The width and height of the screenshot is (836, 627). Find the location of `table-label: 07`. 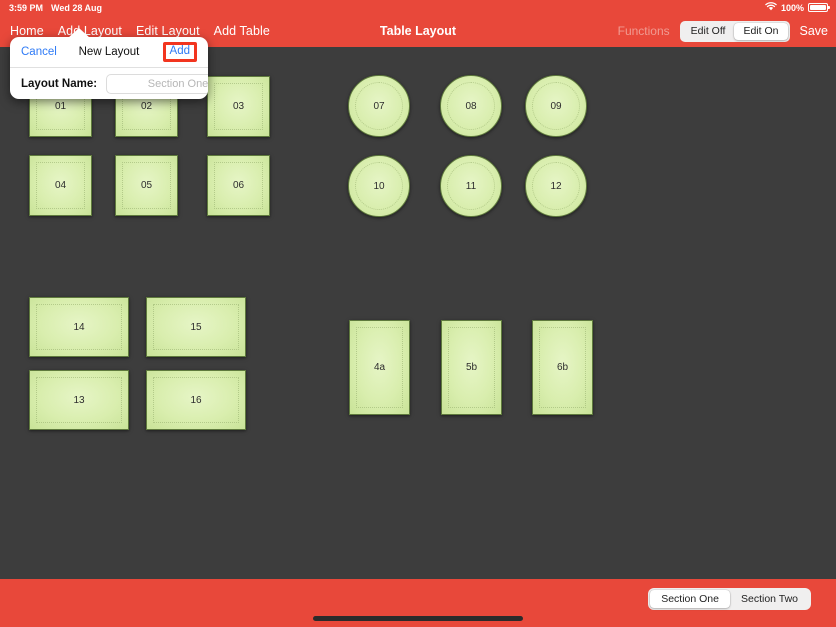

table-label: 07 is located at coordinates (379, 106).